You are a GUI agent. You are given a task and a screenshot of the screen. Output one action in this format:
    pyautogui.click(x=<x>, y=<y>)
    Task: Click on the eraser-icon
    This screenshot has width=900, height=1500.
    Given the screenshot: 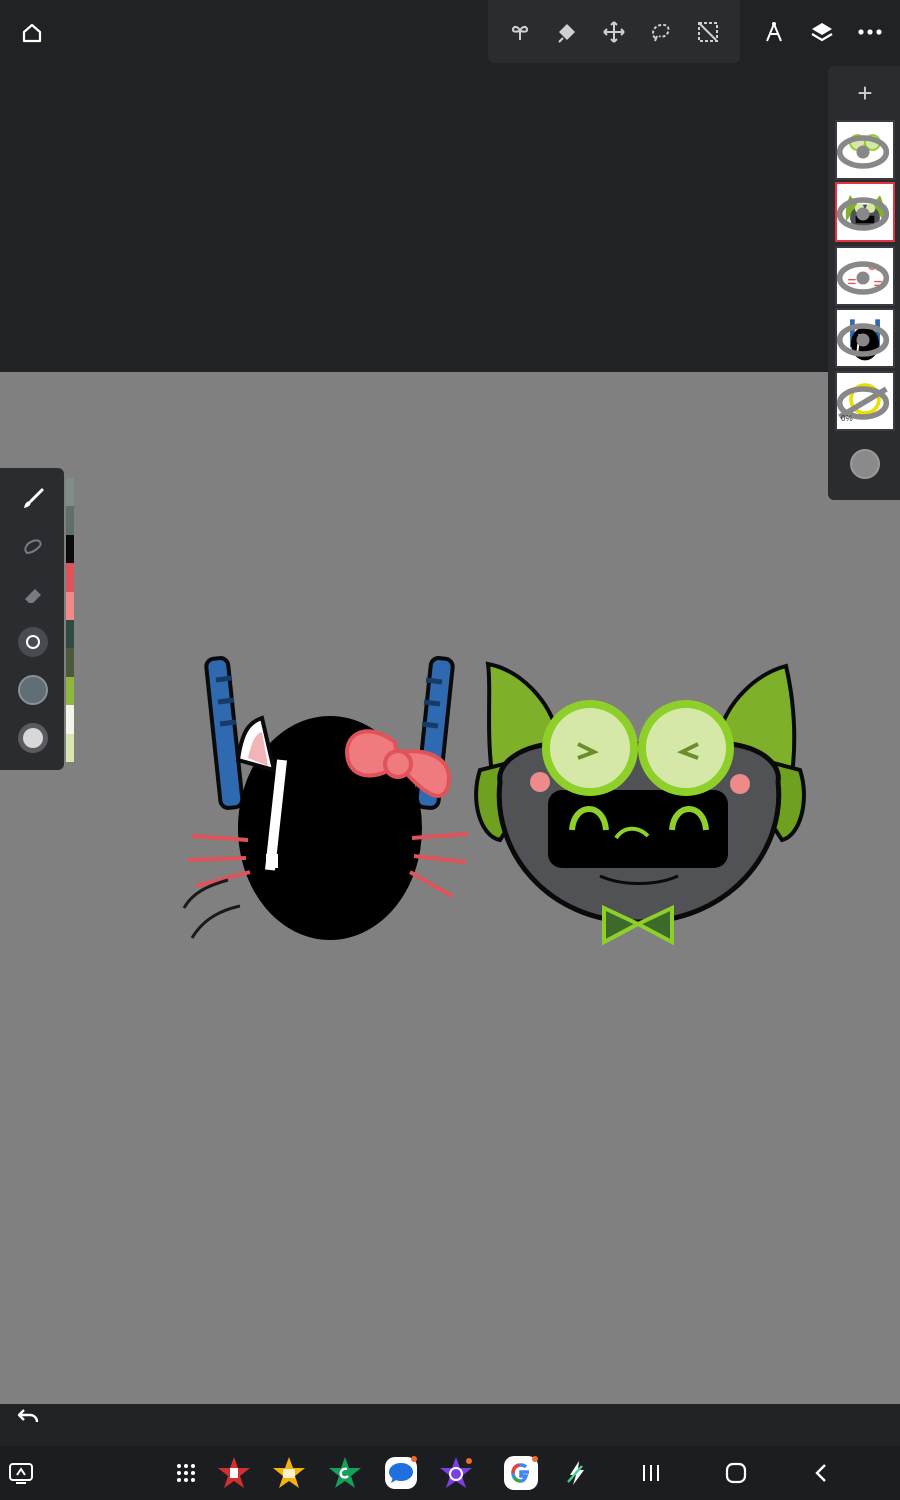 What is the action you would take?
    pyautogui.click(x=33, y=596)
    